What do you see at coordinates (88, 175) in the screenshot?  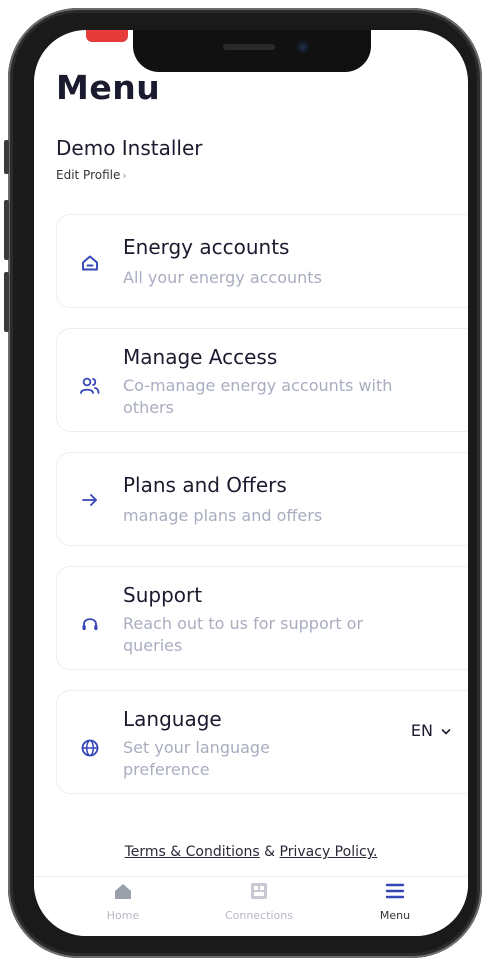 I see `edit-profile-label: Edit Profile` at bounding box center [88, 175].